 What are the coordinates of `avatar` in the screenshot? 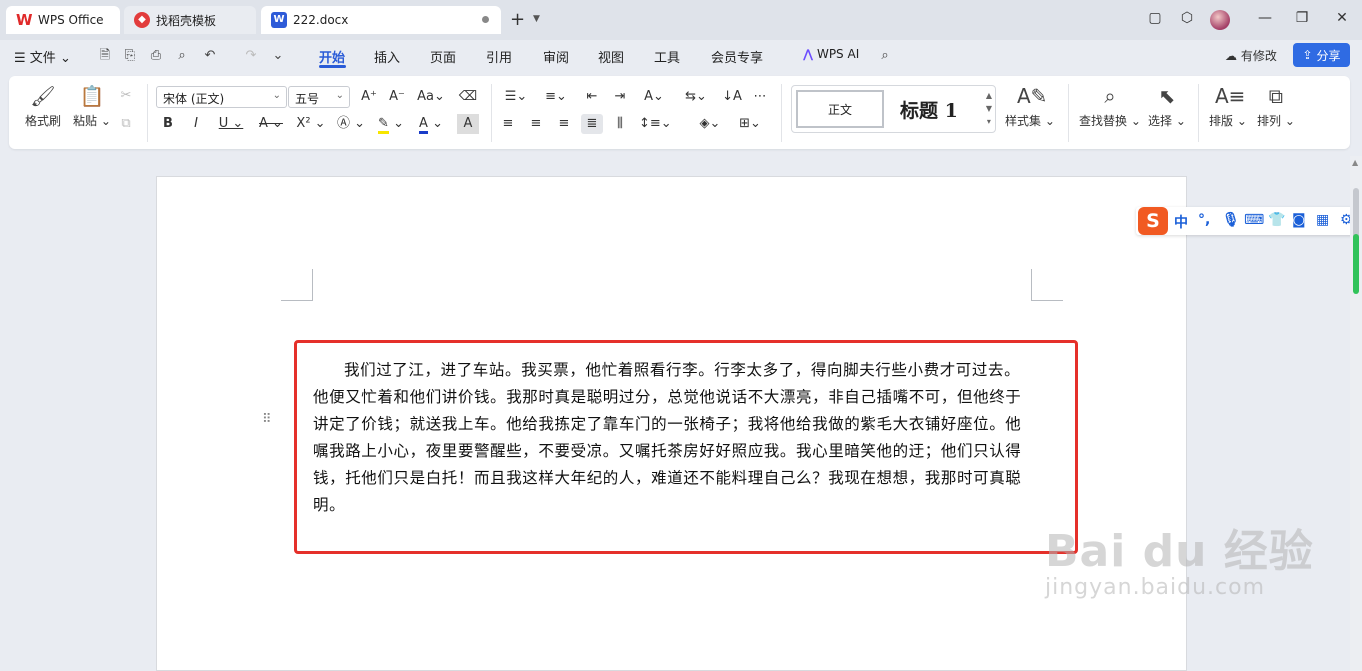 It's located at (1220, 20).